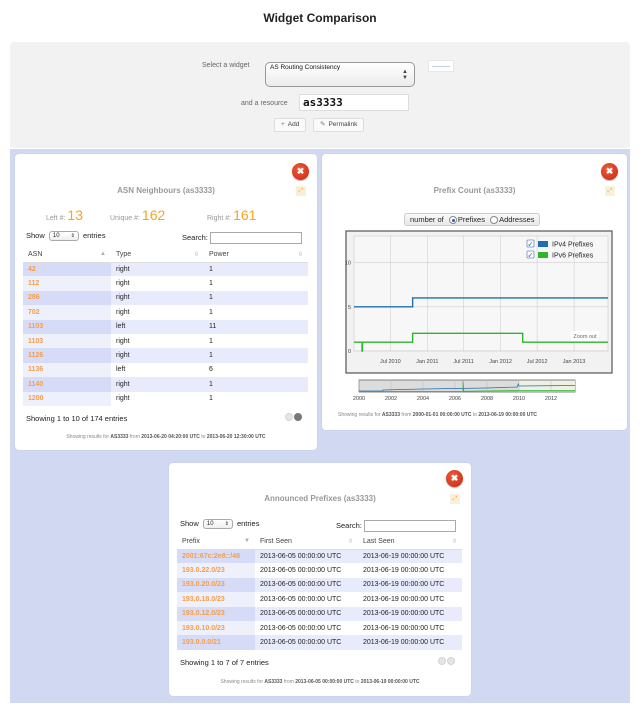  What do you see at coordinates (343, 124) in the screenshot?
I see `permalink-button-label: Permalink` at bounding box center [343, 124].